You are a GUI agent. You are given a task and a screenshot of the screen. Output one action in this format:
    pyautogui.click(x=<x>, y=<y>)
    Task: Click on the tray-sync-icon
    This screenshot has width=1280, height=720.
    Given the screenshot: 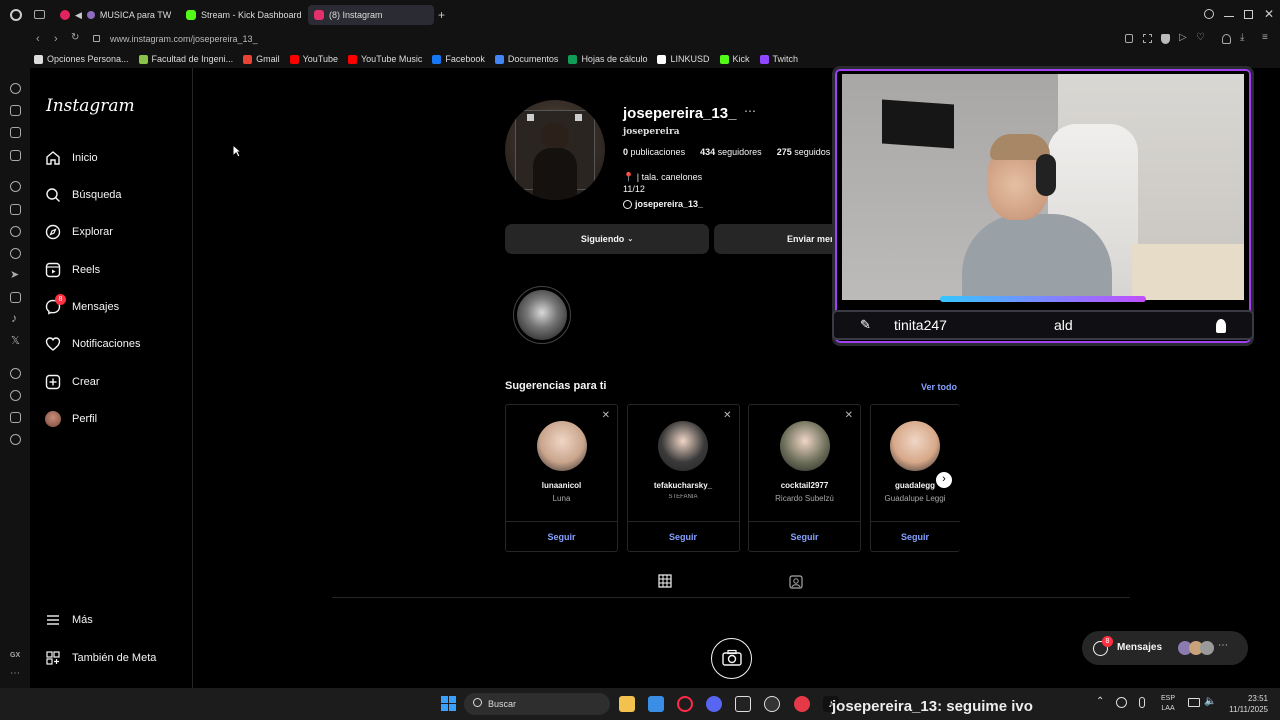 What is the action you would take?
    pyautogui.click(x=1121, y=702)
    